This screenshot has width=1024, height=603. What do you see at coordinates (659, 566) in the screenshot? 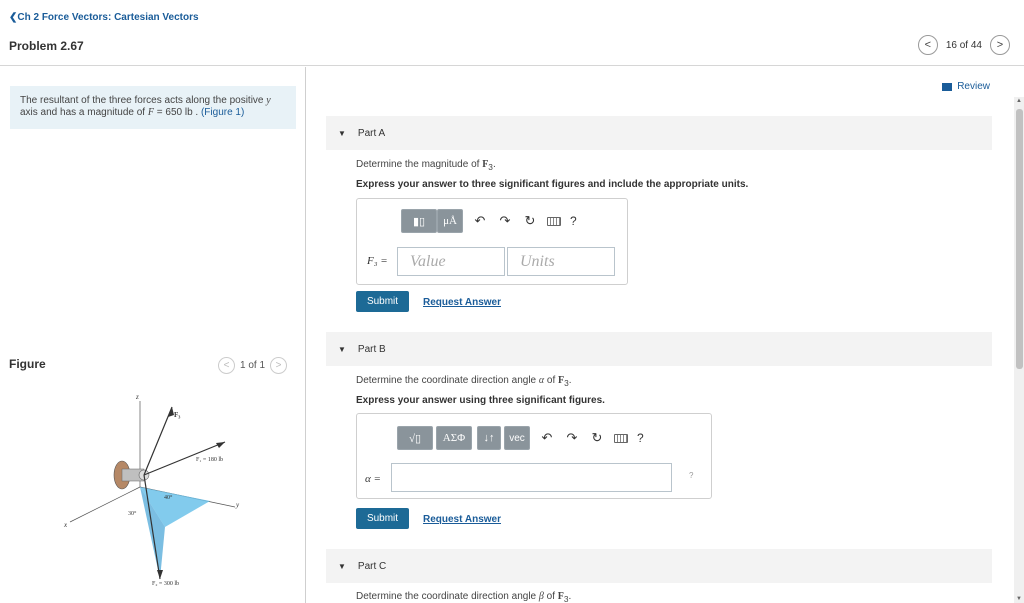
I see `part-c-header: ▼ Part C` at bounding box center [659, 566].